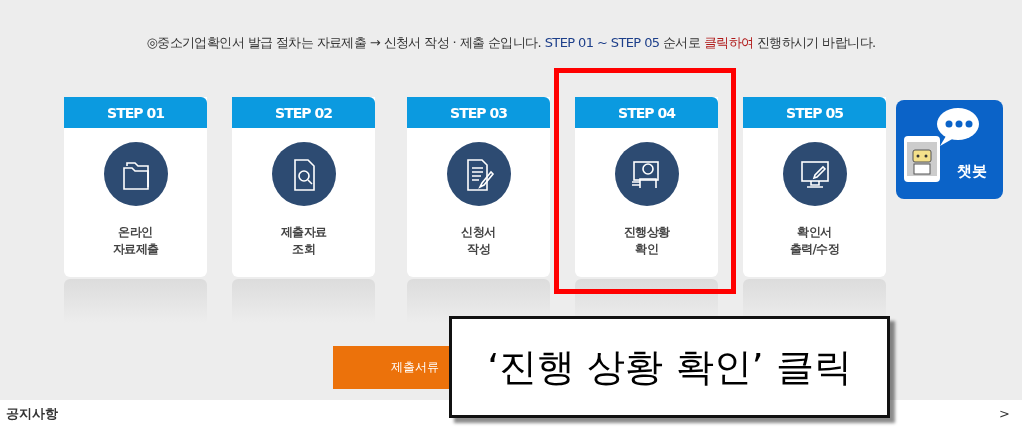  What do you see at coordinates (478, 241) in the screenshot?
I see `step-label: 신청서 작성` at bounding box center [478, 241].